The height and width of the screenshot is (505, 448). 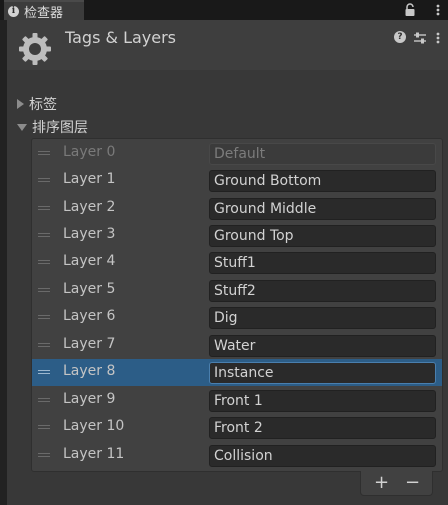 What do you see at coordinates (412, 482) in the screenshot?
I see `remove-layer-button: −` at bounding box center [412, 482].